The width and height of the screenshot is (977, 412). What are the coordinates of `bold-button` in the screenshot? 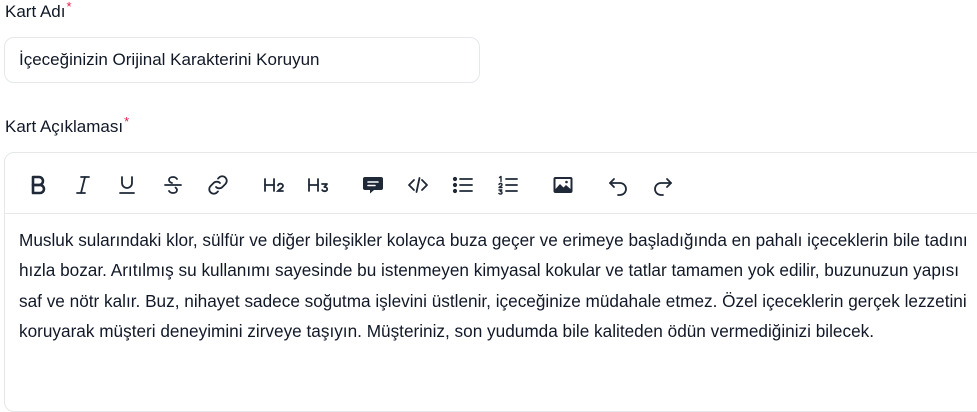 It's located at (38, 185).